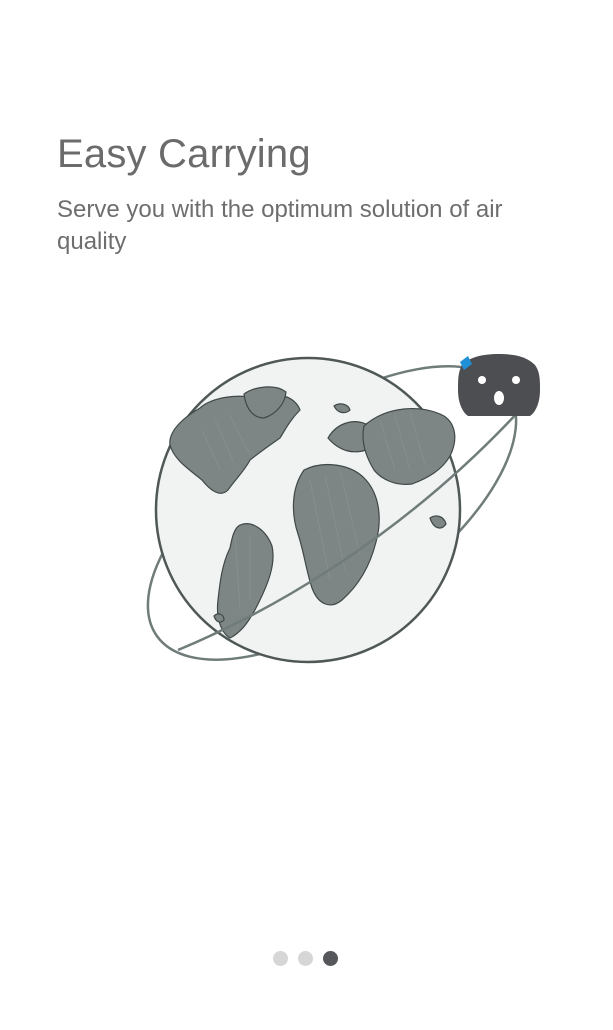 The image size is (613, 1030). What do you see at coordinates (499, 385) in the screenshot?
I see `air-purifier-device-icon` at bounding box center [499, 385].